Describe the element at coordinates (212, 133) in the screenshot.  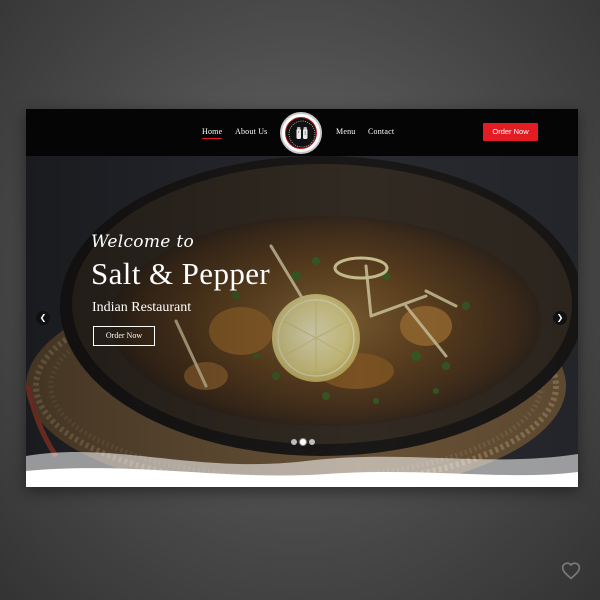
I see `nav-link-home: Home` at that location.